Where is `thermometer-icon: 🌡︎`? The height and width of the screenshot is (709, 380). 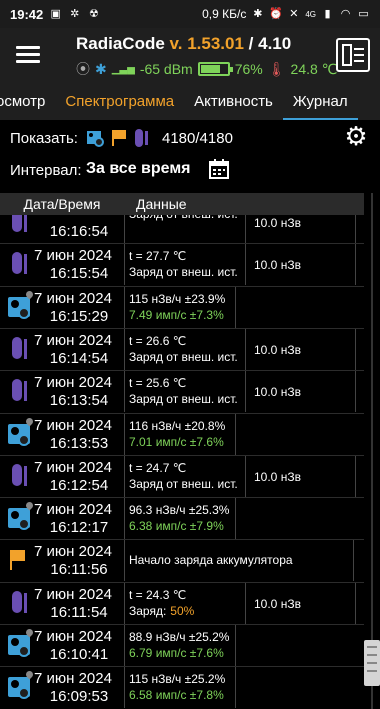 thermometer-icon: 🌡︎ is located at coordinates (276, 68).